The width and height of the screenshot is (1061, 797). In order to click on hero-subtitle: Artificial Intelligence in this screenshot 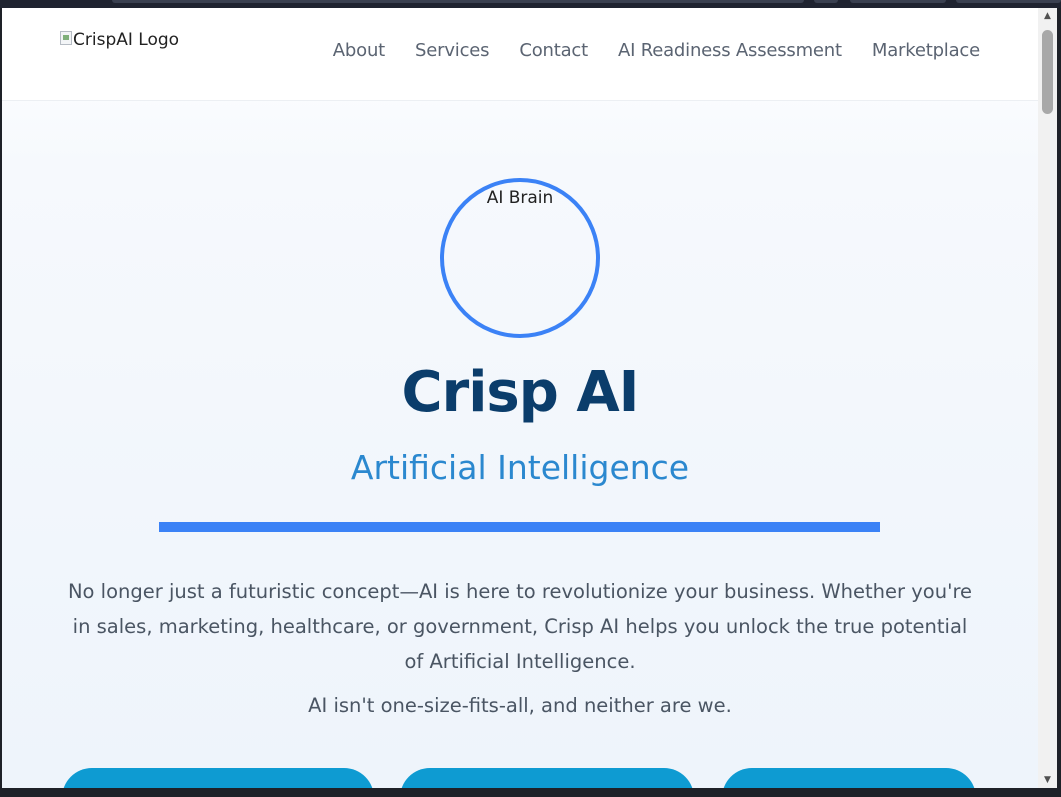, I will do `click(520, 467)`.